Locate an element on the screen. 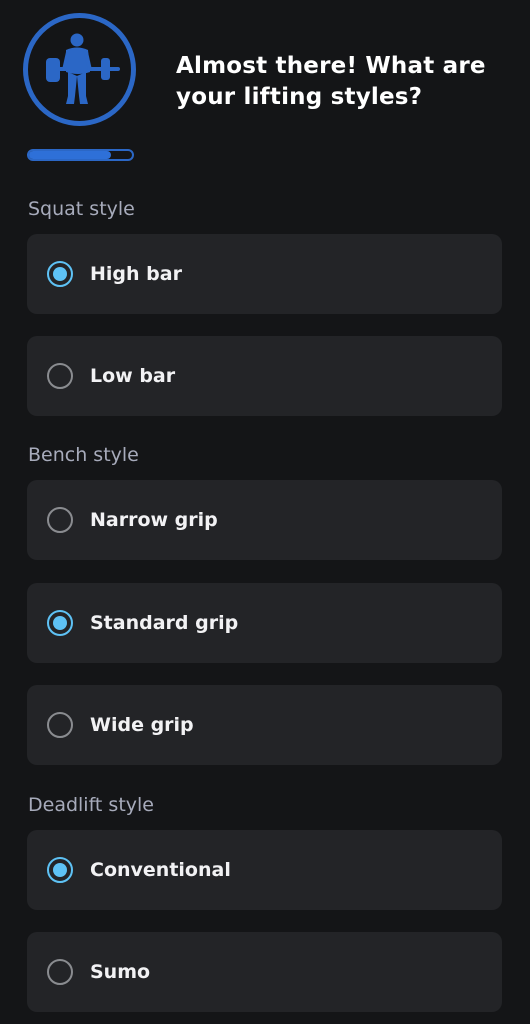  option-narrow-grip: Narrow grip is located at coordinates (264, 520).